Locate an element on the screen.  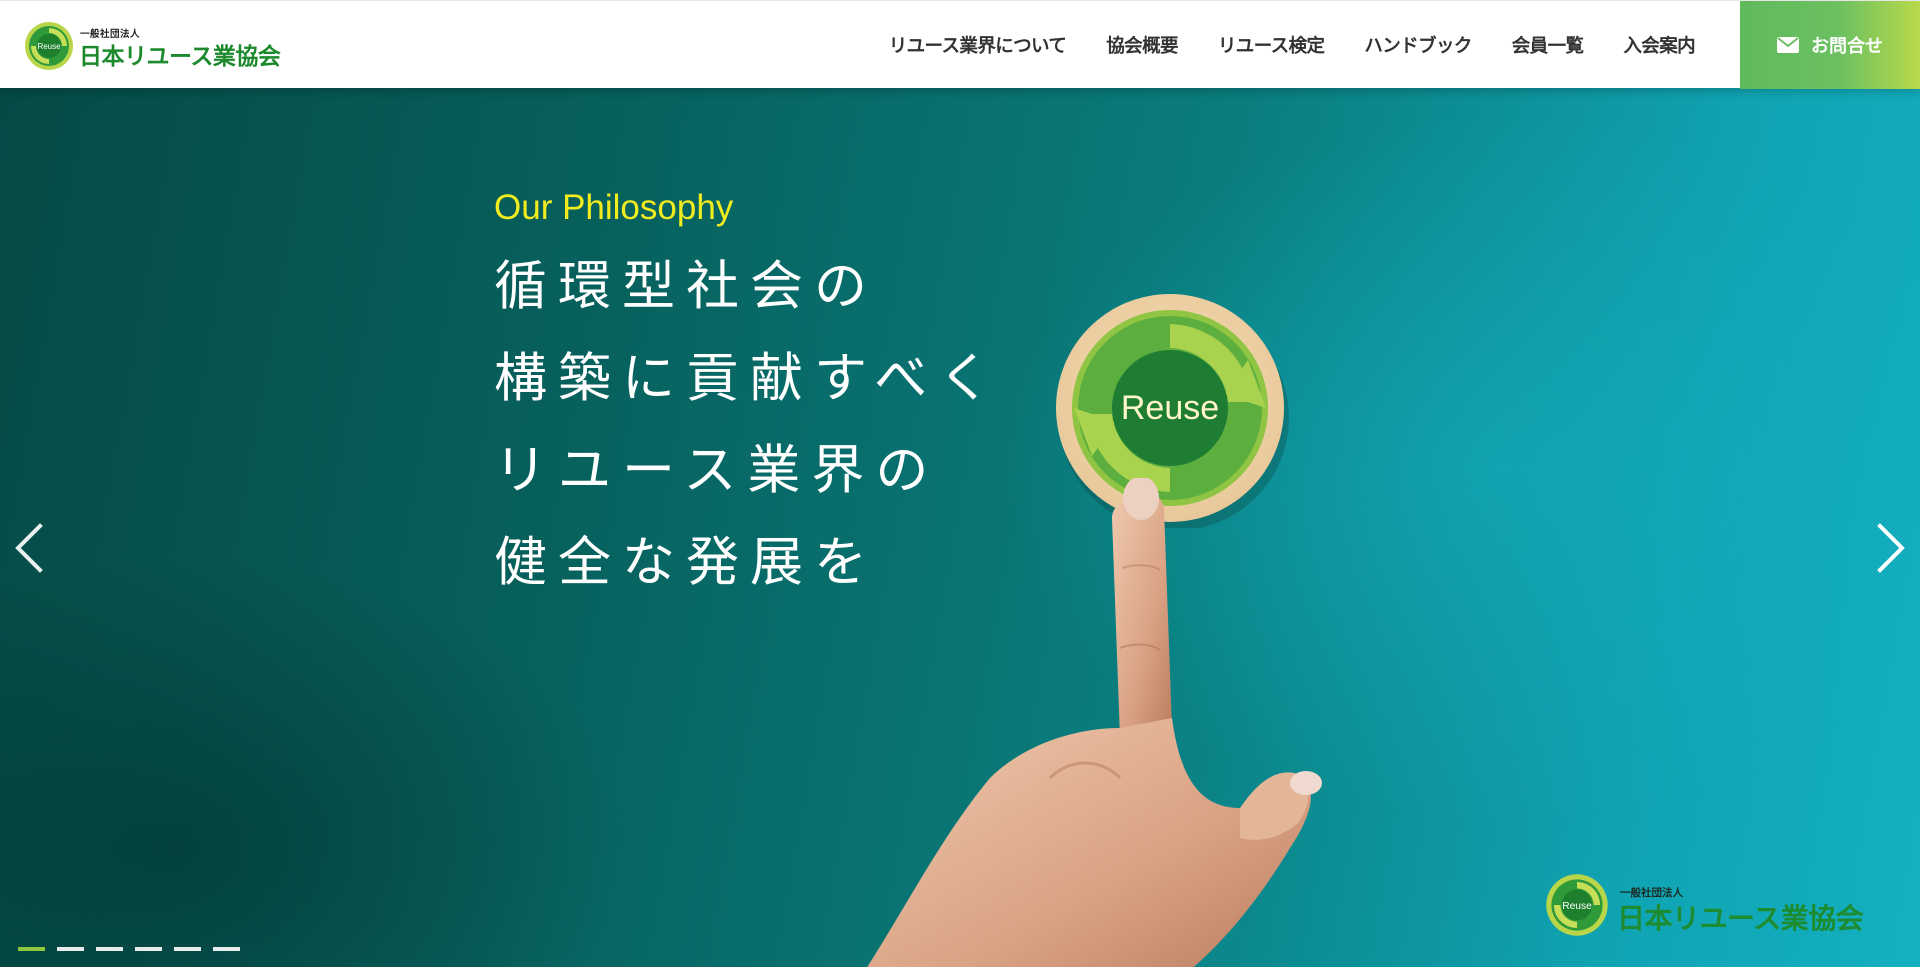
nav-item-association: 協会概要 is located at coordinates (1142, 45).